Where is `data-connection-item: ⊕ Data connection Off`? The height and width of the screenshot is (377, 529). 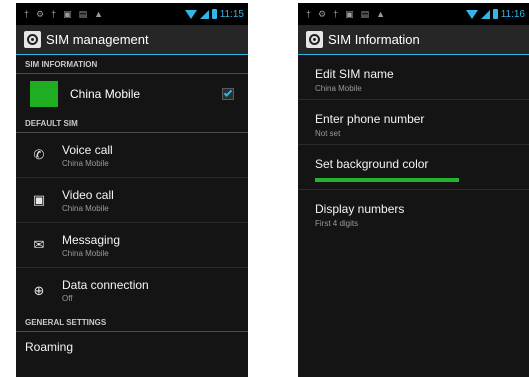 data-connection-item: ⊕ Data connection Off is located at coordinates (132, 290).